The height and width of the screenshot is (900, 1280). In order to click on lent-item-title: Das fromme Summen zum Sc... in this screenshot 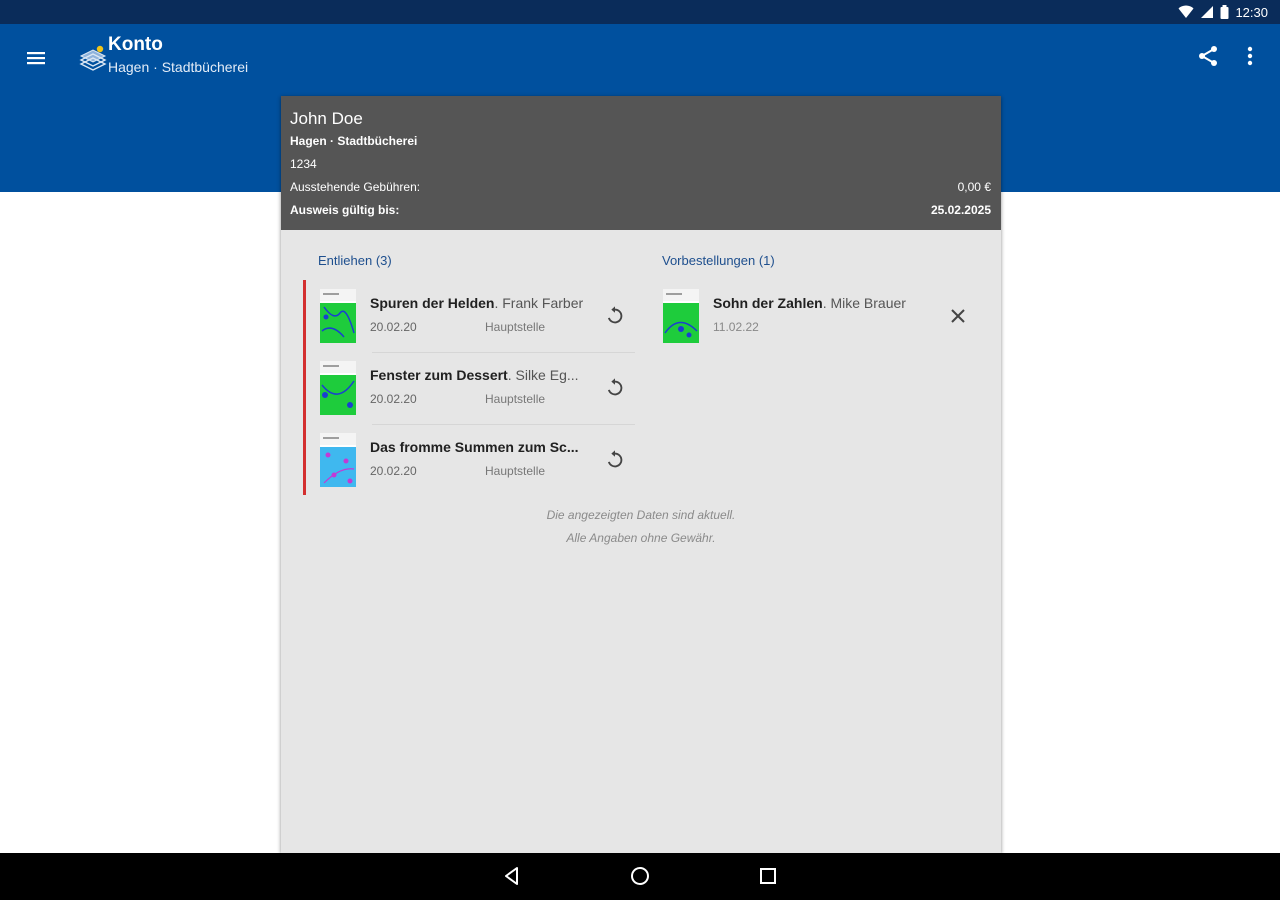, I will do `click(474, 447)`.